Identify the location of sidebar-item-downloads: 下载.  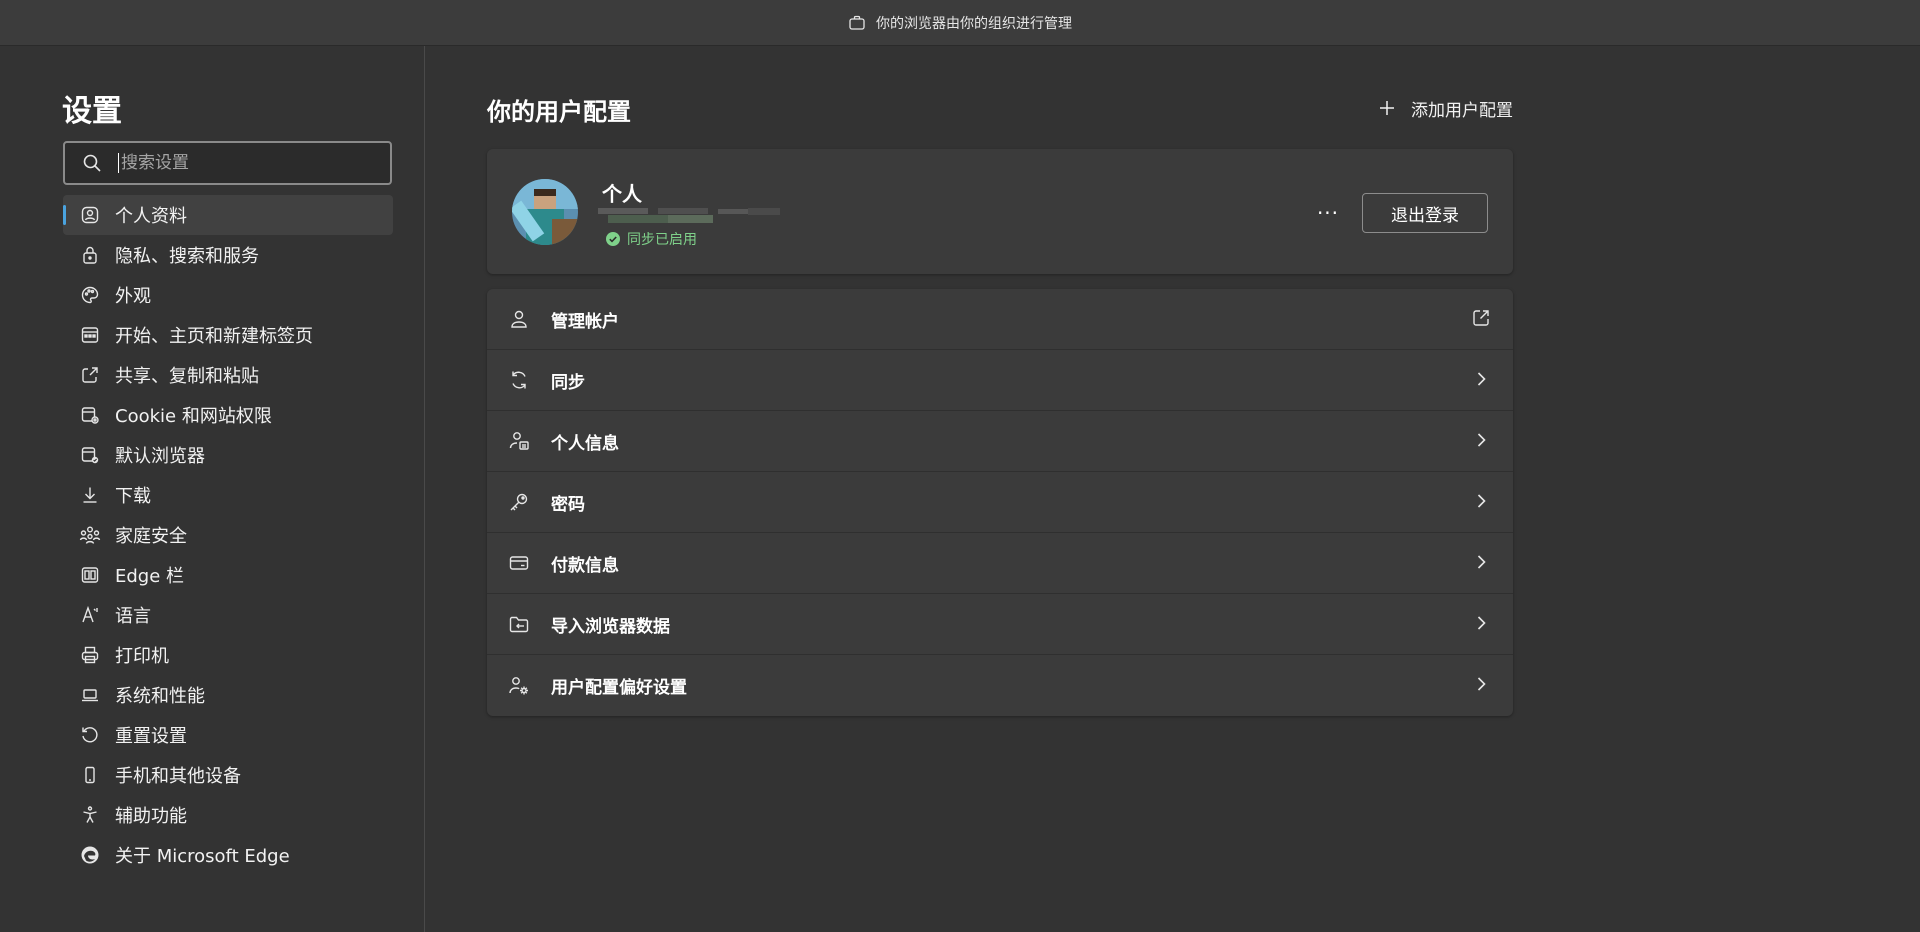
(228, 495).